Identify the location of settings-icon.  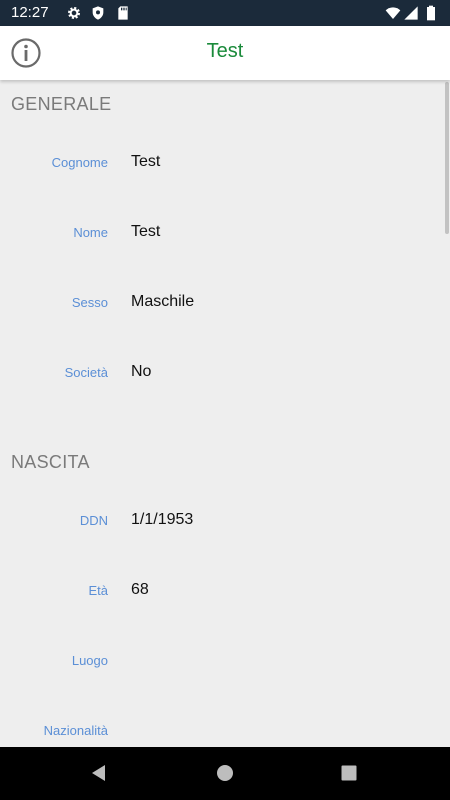
(74, 13).